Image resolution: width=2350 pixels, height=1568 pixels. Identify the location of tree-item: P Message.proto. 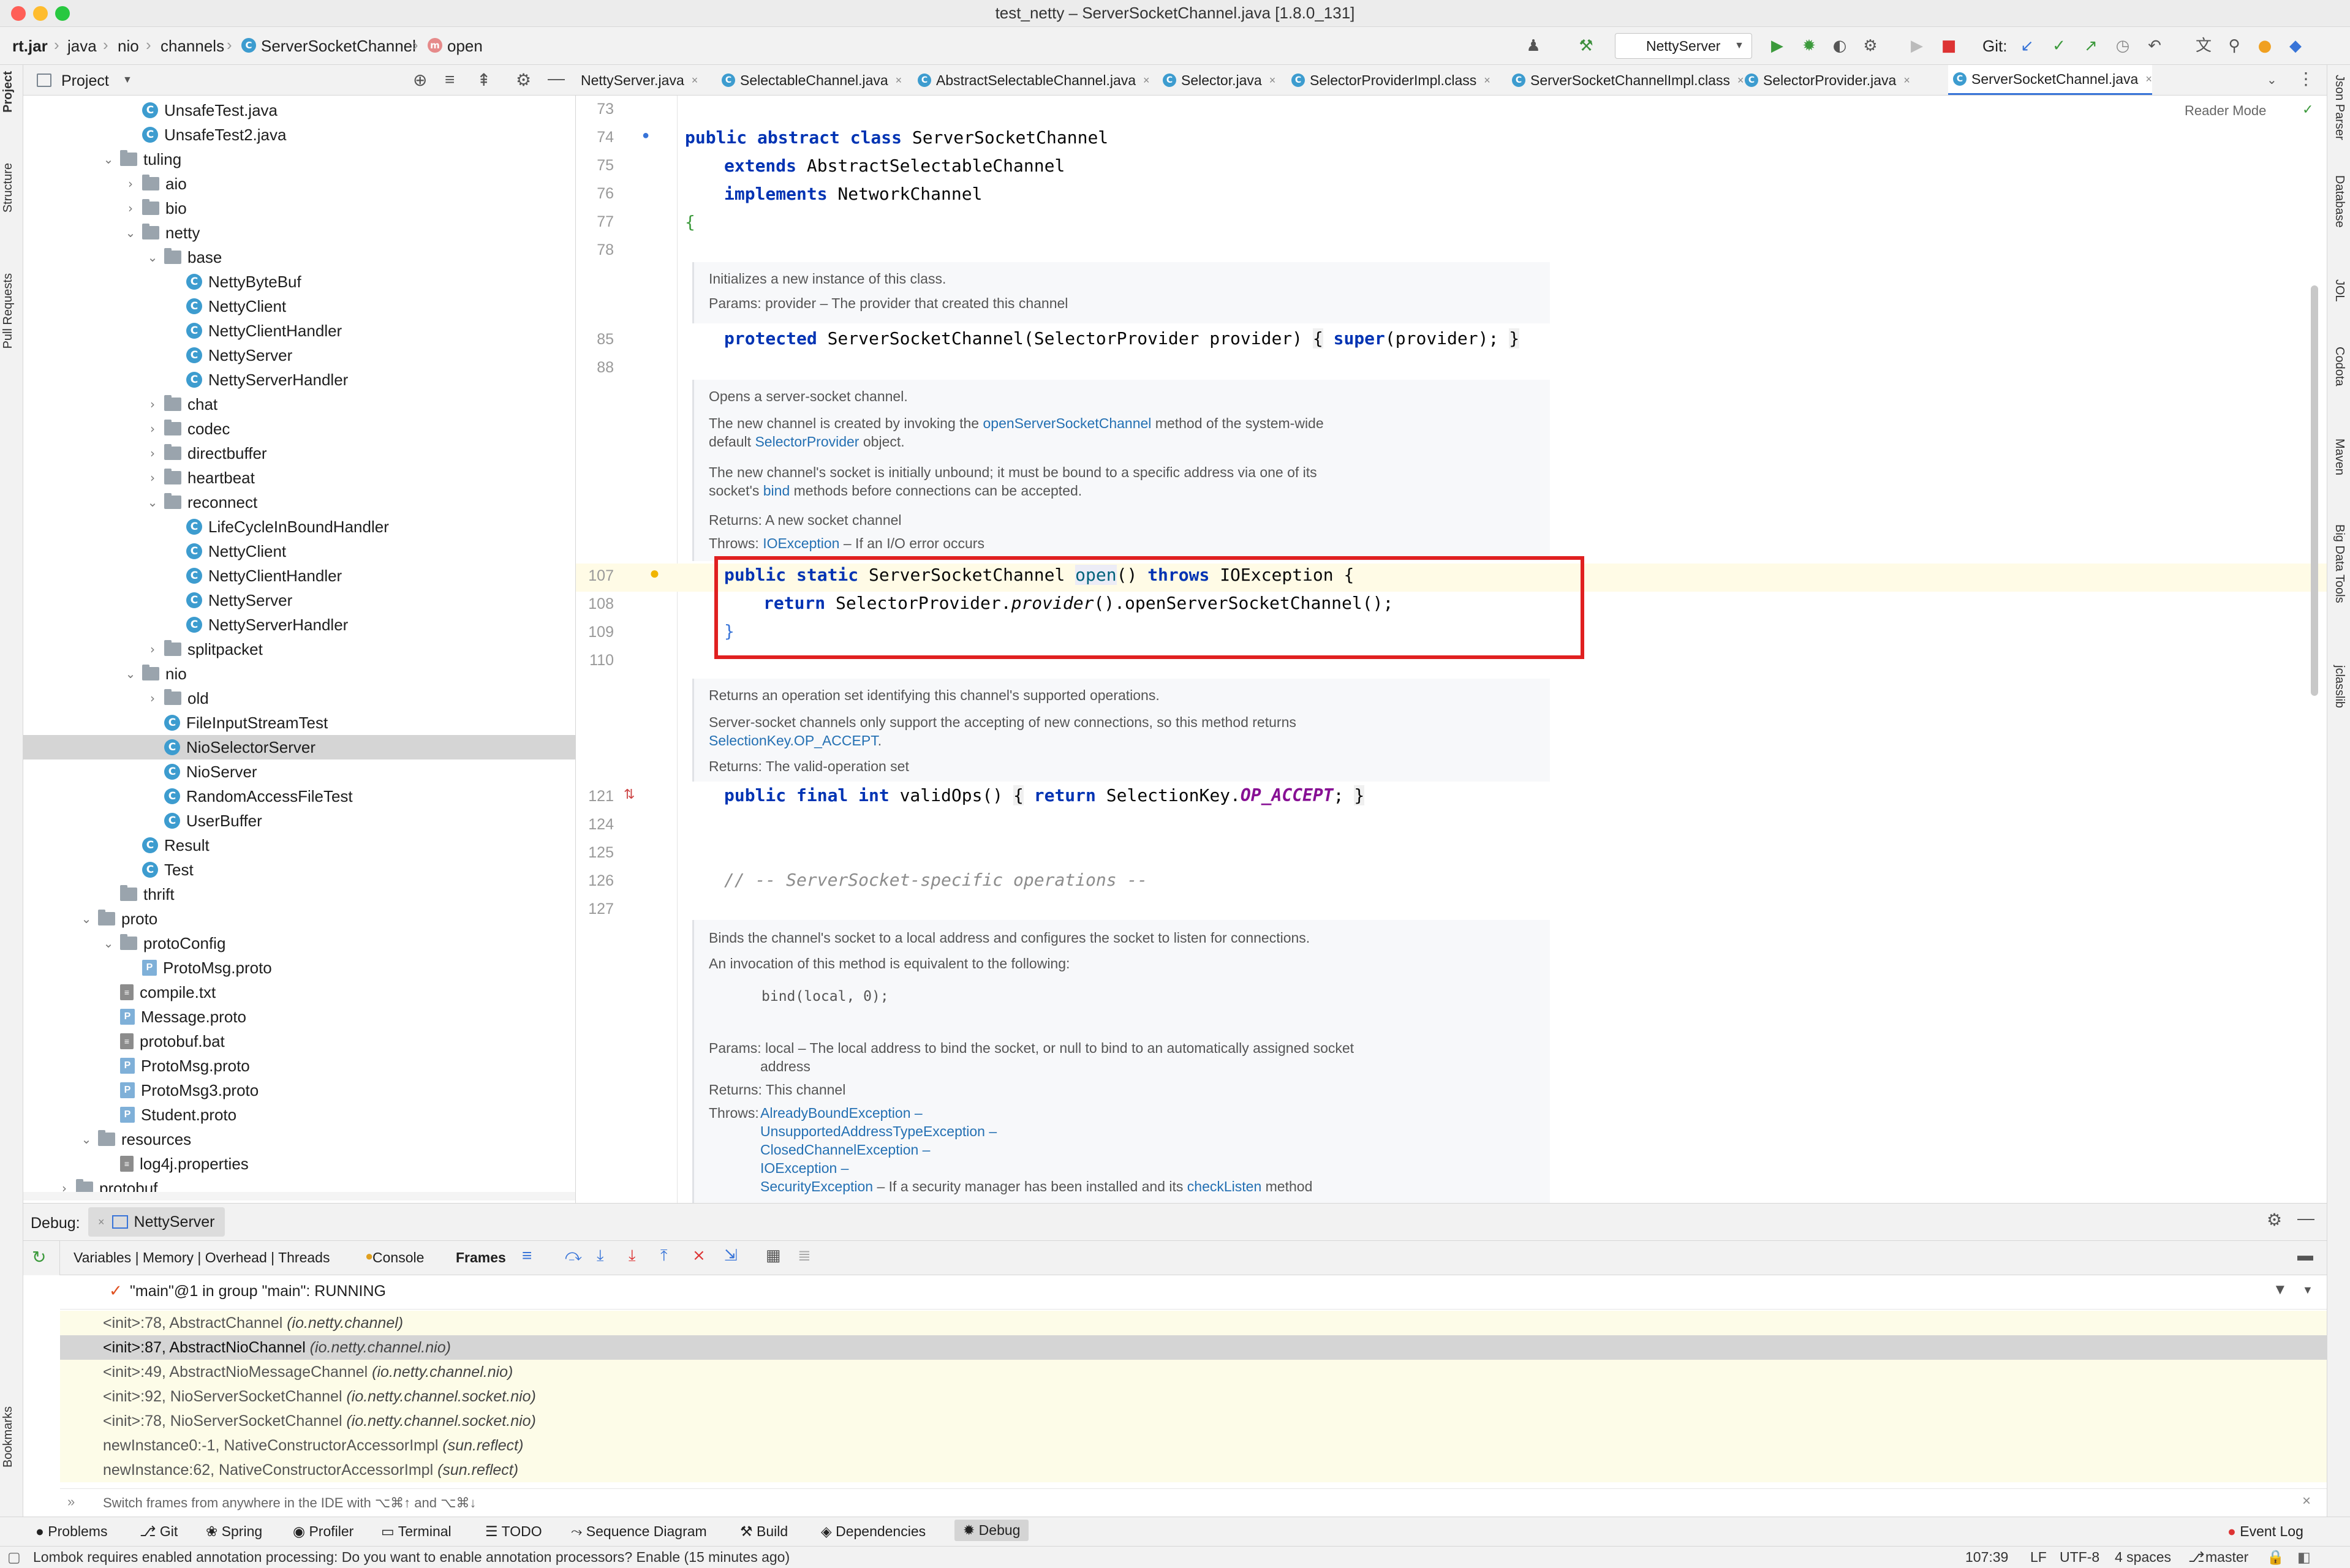
(299, 1017).